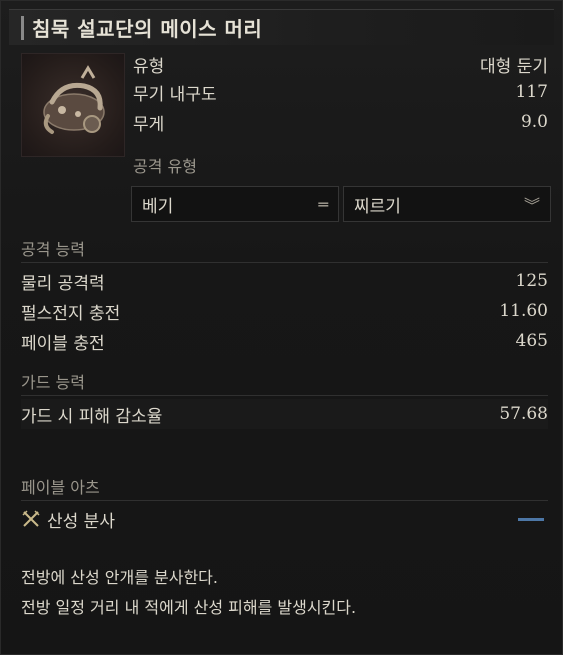 The image size is (563, 655). Describe the element at coordinates (71, 313) in the screenshot. I see `stat-label: 펄스전지 충전` at that location.